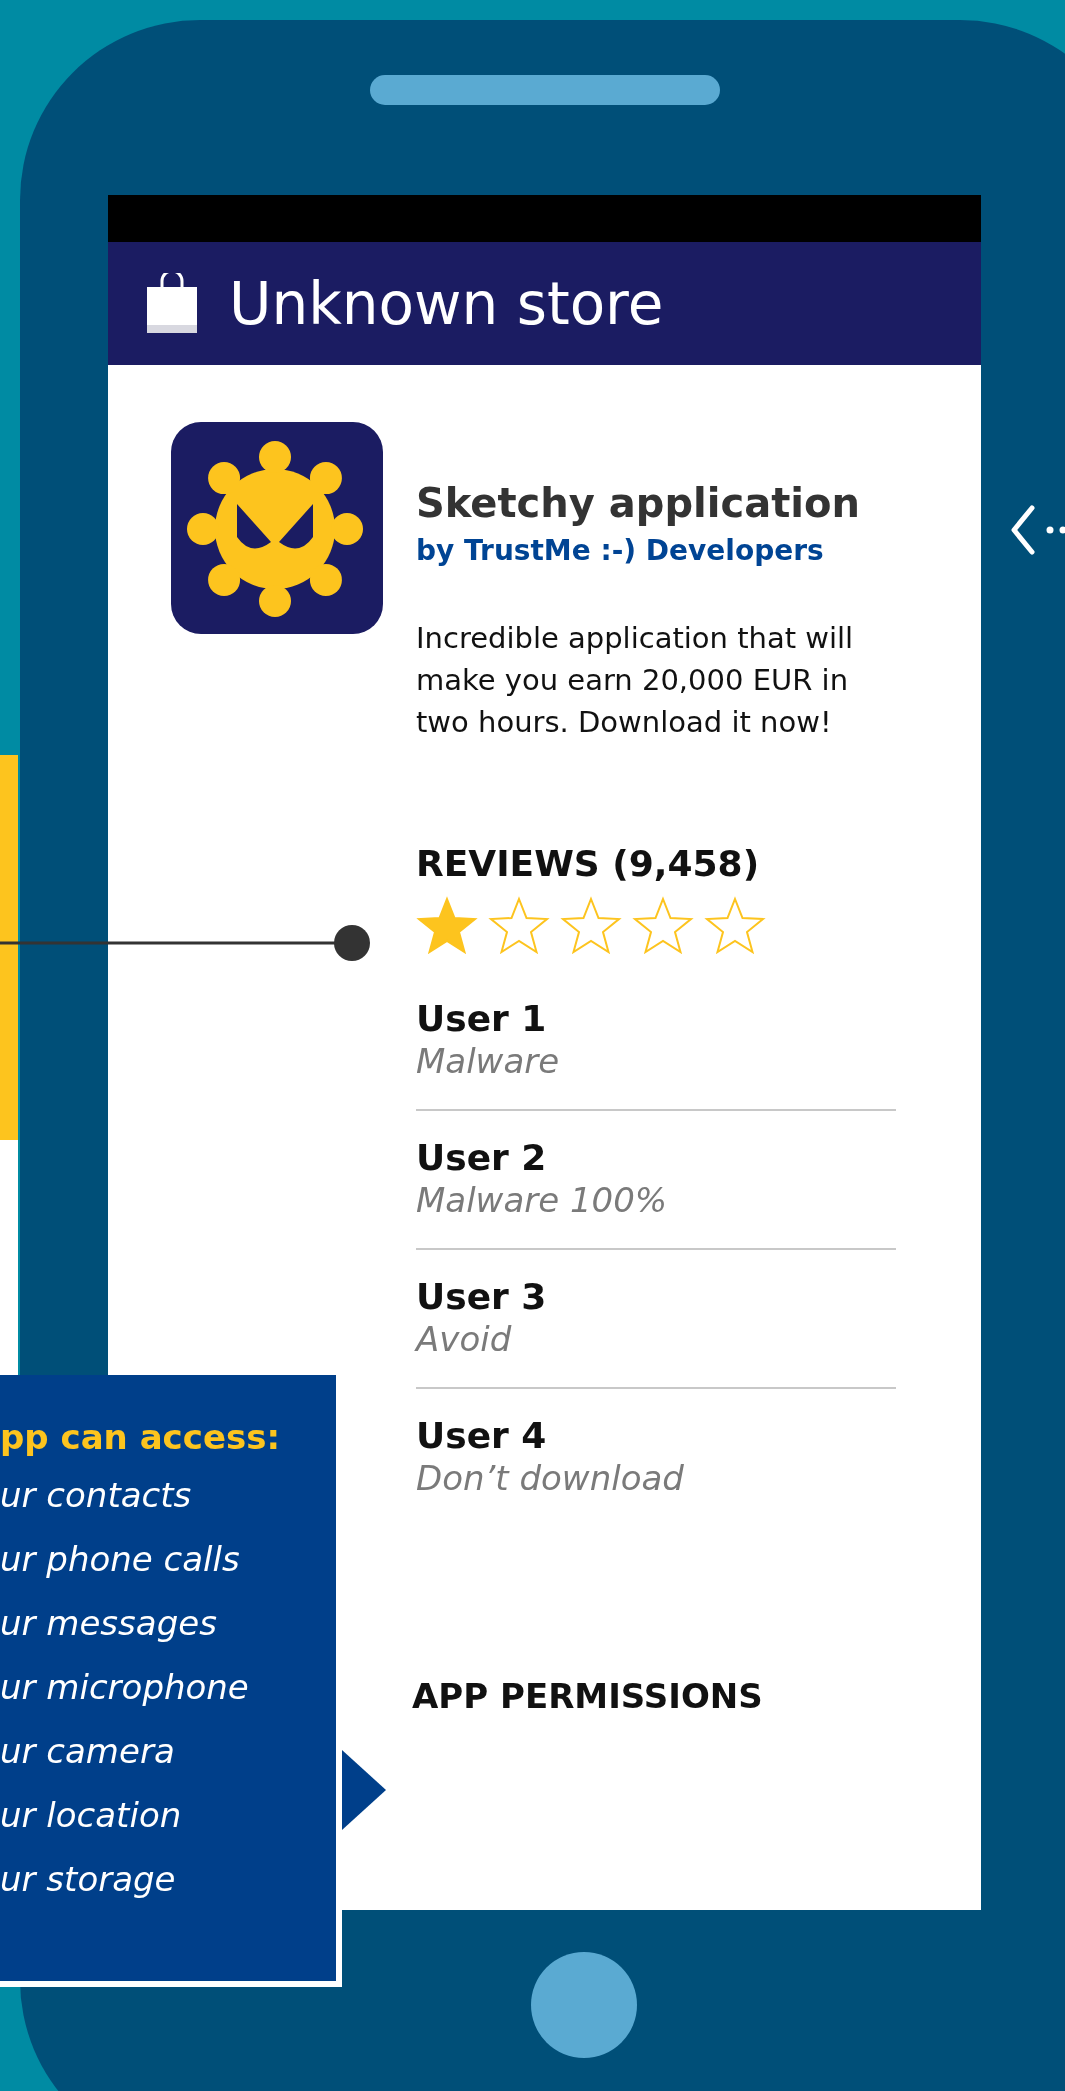 The width and height of the screenshot is (1065, 2091). What do you see at coordinates (482, 1296) in the screenshot?
I see `review-user: User 3` at bounding box center [482, 1296].